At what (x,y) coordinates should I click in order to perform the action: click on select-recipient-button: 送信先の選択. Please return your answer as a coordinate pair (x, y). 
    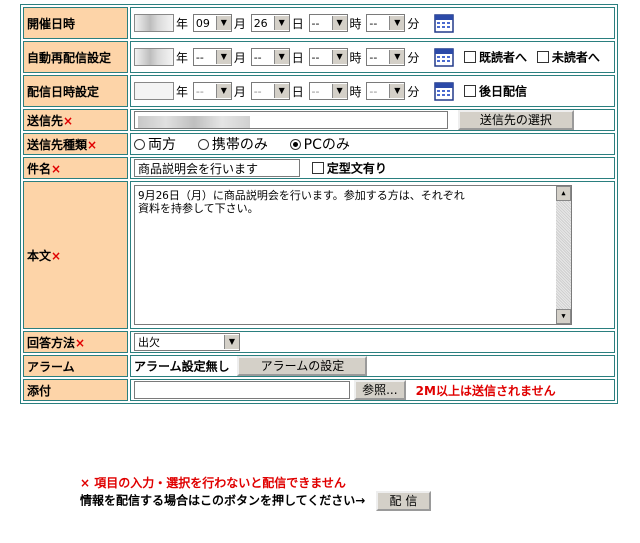
    Looking at the image, I should click on (515, 120).